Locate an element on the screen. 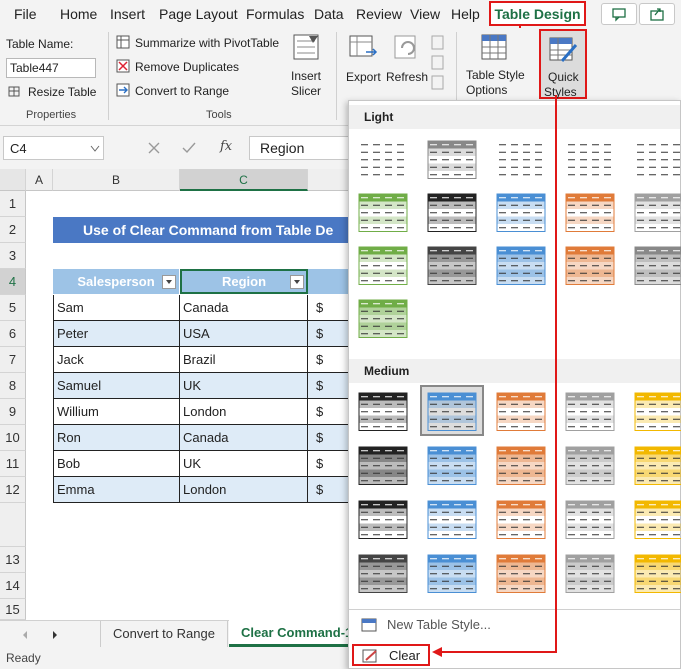  row-header: 6 is located at coordinates (13, 334).